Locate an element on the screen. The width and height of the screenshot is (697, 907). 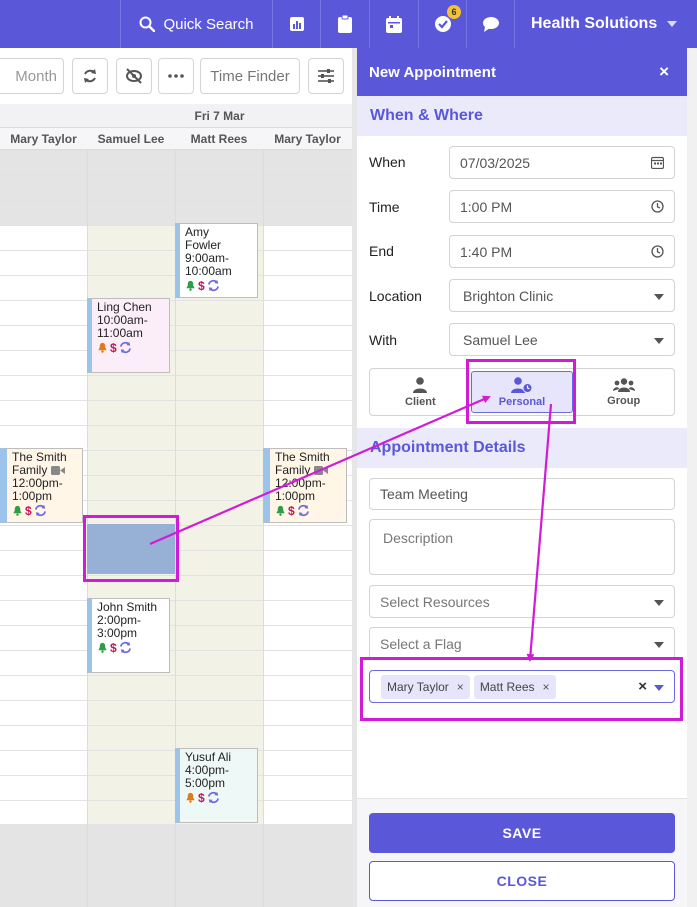
title-input: Team Meeting is located at coordinates (522, 494).